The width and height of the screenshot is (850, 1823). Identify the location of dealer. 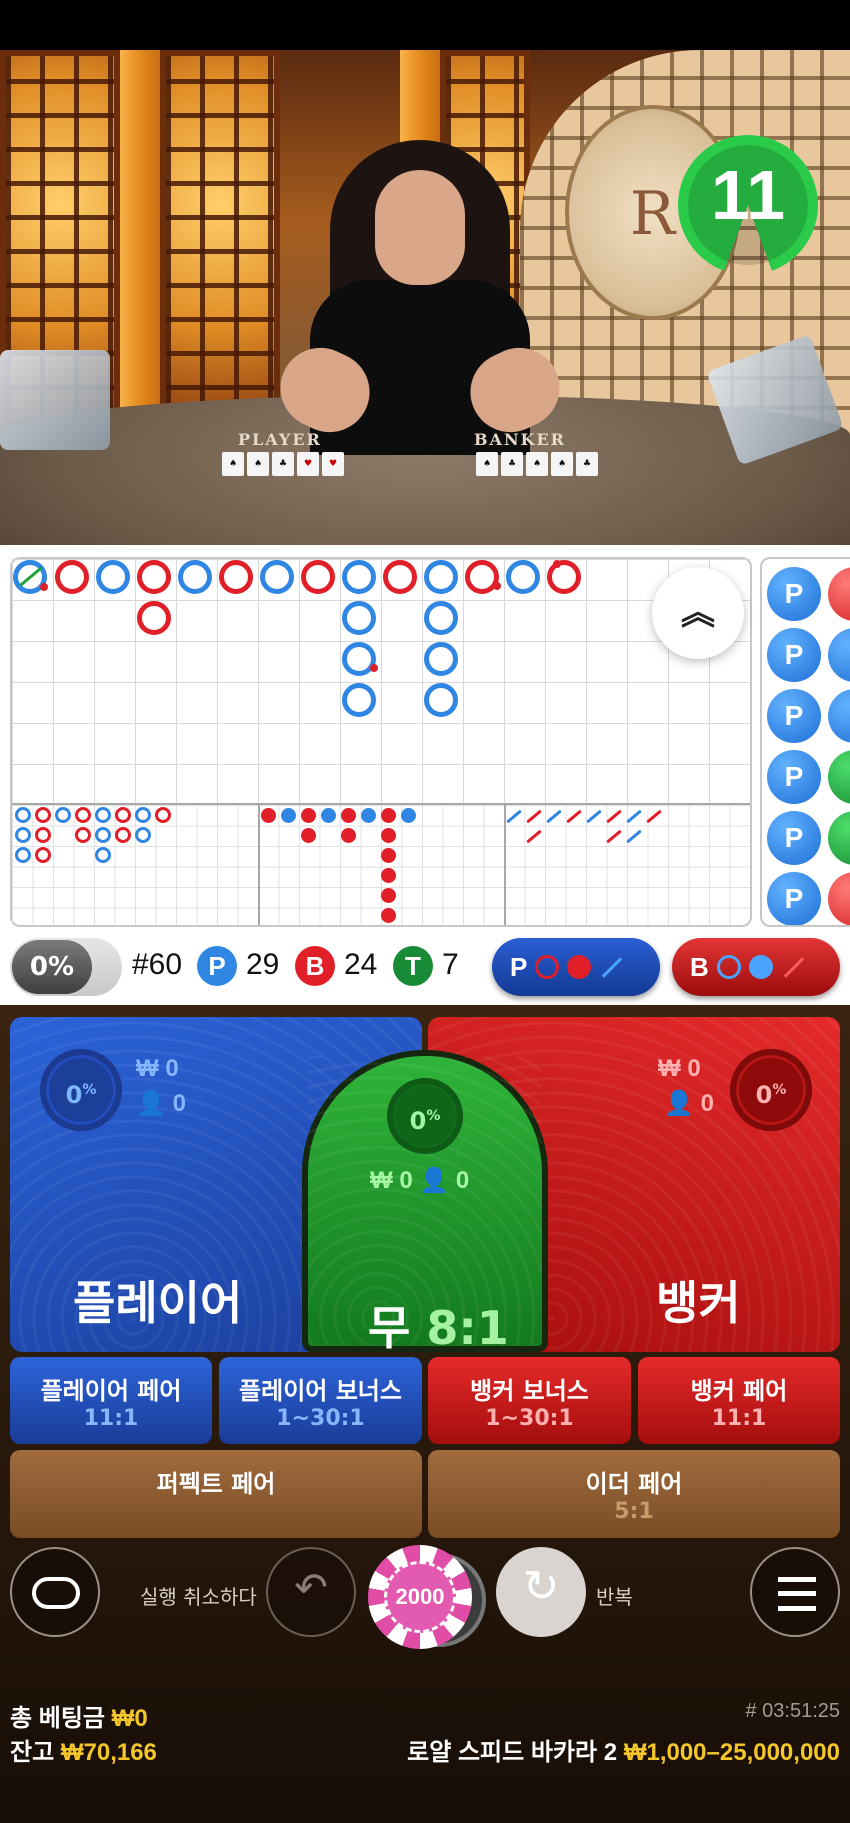
(420, 272).